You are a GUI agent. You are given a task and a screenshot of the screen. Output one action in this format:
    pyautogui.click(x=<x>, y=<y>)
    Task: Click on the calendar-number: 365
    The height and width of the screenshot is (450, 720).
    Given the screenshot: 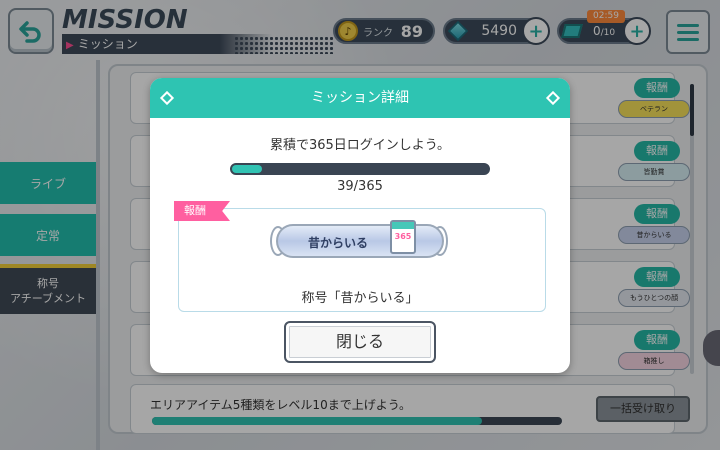 What is the action you would take?
    pyautogui.click(x=403, y=236)
    